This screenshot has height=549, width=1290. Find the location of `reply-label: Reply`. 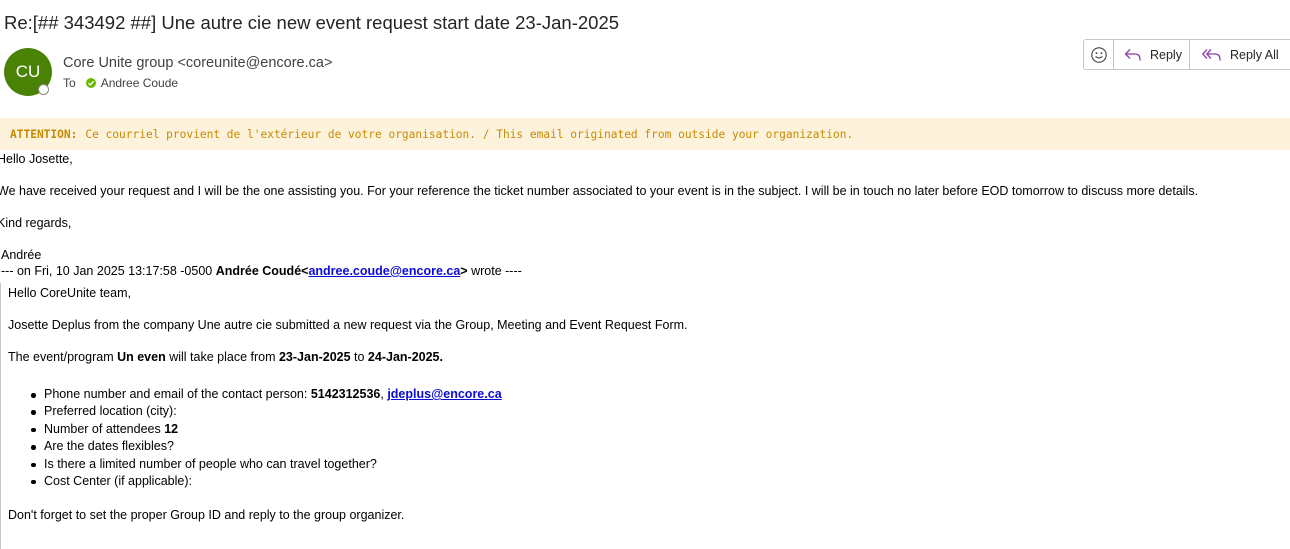

reply-label: Reply is located at coordinates (1166, 54).